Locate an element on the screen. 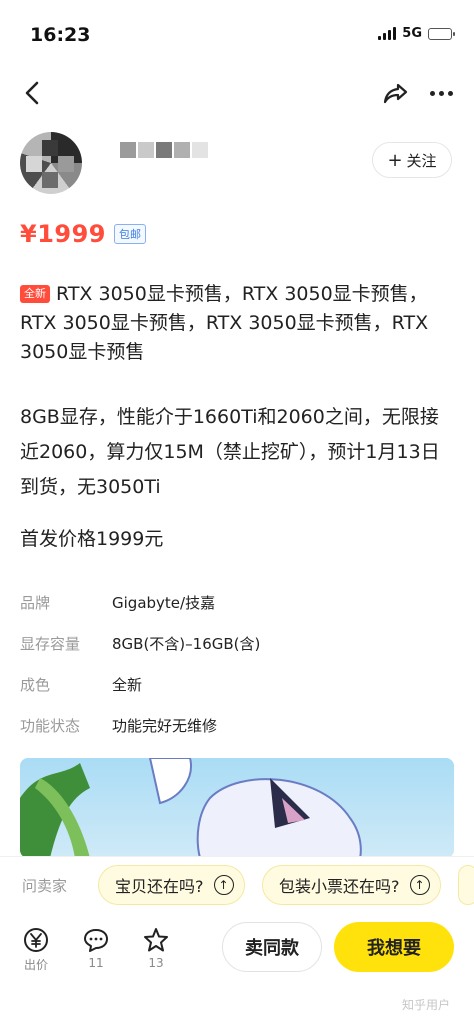  status-time: 16:23 is located at coordinates (60, 35).